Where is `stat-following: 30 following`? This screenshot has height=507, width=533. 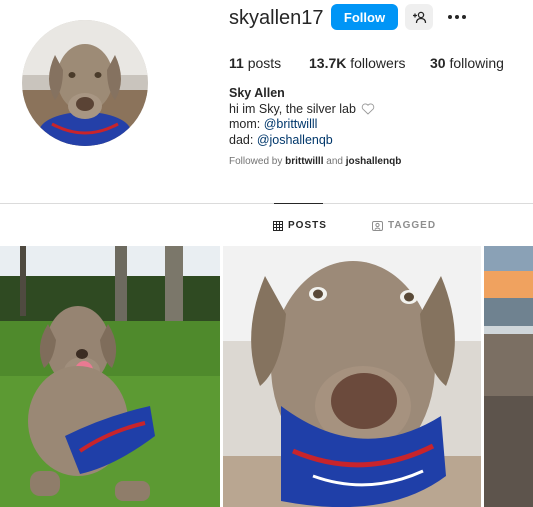
stat-following: 30 following is located at coordinates (467, 63).